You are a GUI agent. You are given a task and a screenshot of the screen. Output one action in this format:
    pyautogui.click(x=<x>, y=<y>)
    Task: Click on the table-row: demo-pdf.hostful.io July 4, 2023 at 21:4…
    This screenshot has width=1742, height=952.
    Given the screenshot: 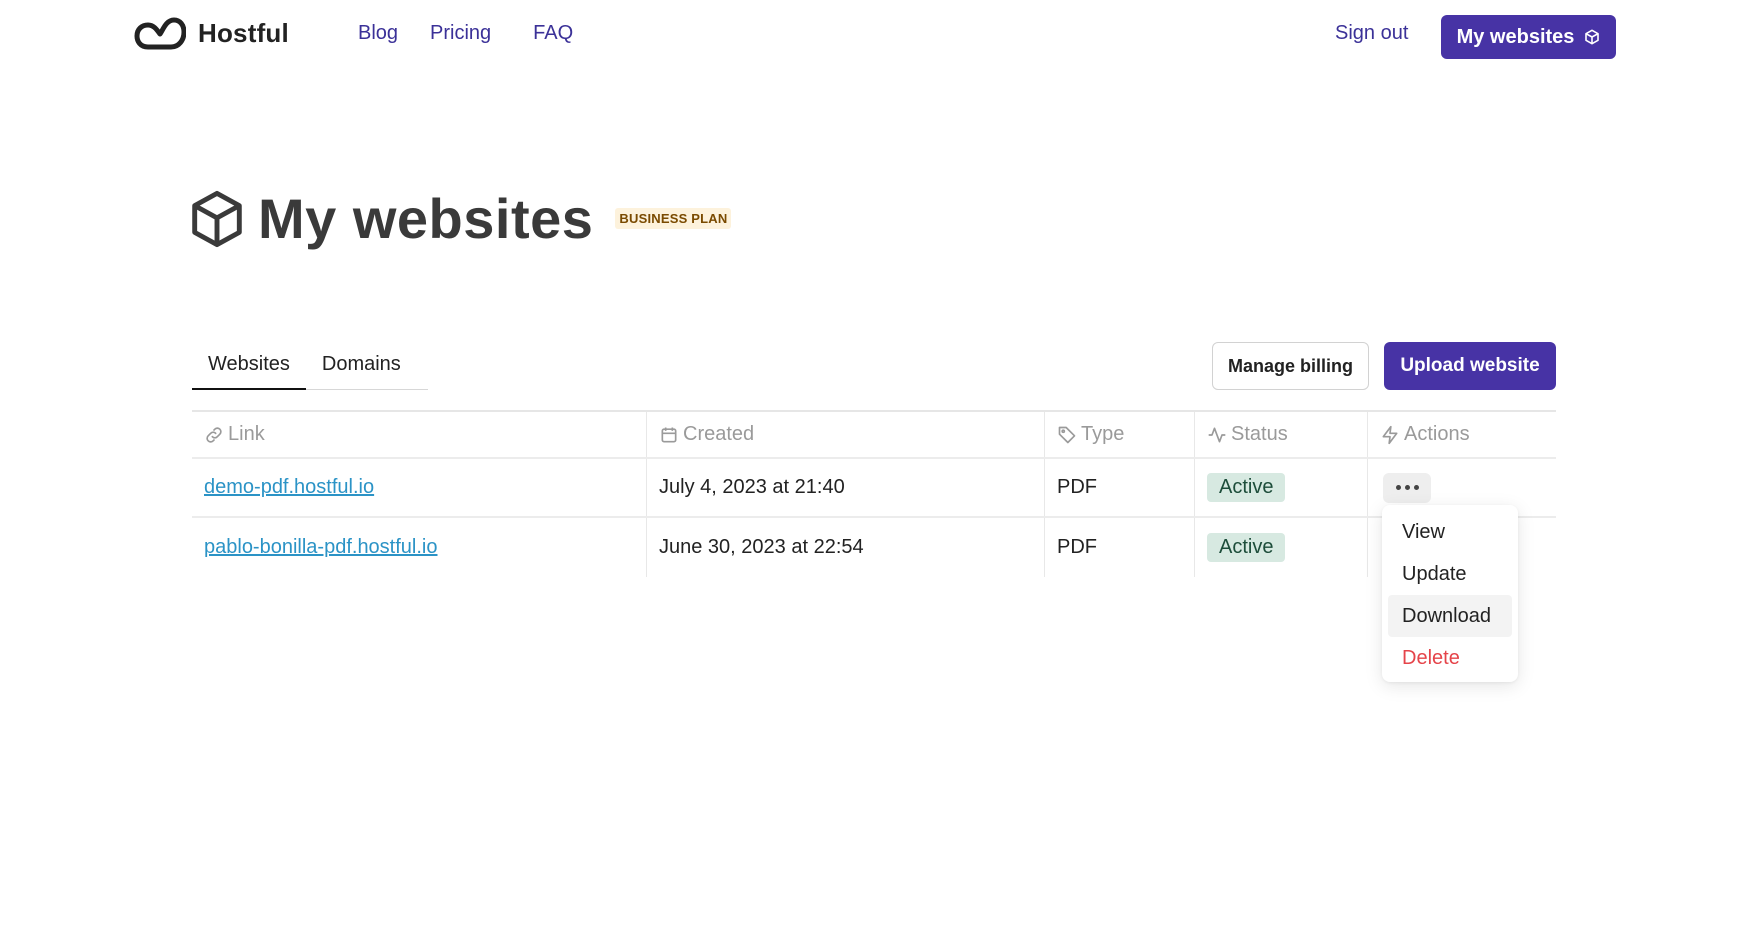 What is the action you would take?
    pyautogui.click(x=874, y=488)
    